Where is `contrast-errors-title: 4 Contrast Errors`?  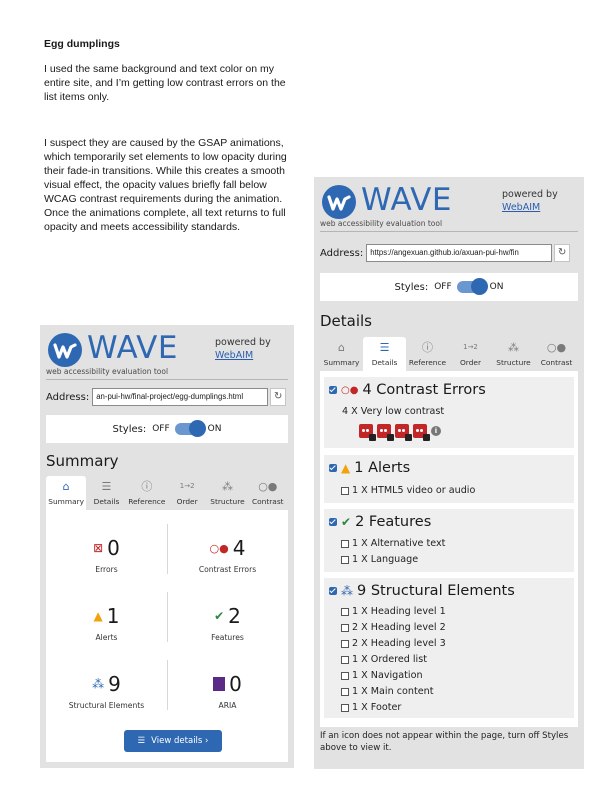
contrast-errors-title: 4 Contrast Errors is located at coordinates (424, 390).